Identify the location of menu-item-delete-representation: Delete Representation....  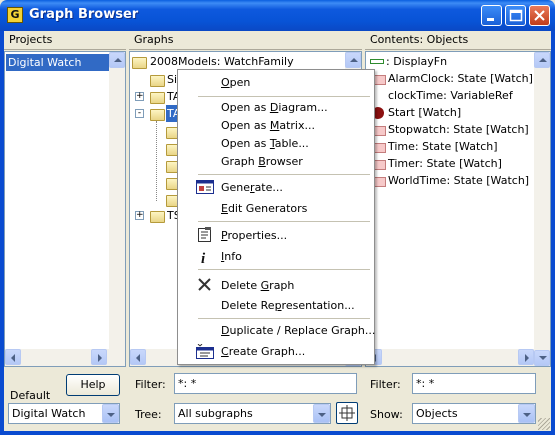
(276, 306).